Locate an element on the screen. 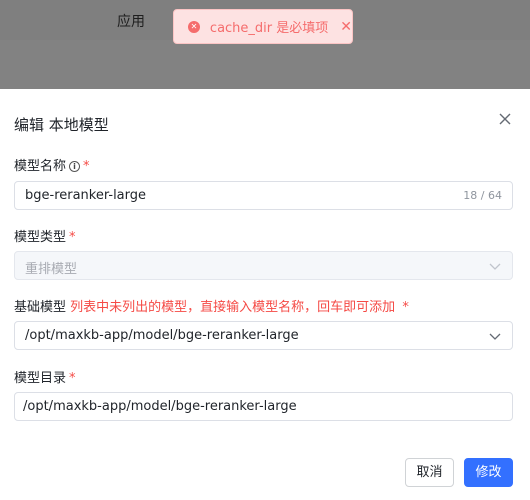 The width and height of the screenshot is (530, 500). model-type-select: 重排模型 is located at coordinates (263, 265).